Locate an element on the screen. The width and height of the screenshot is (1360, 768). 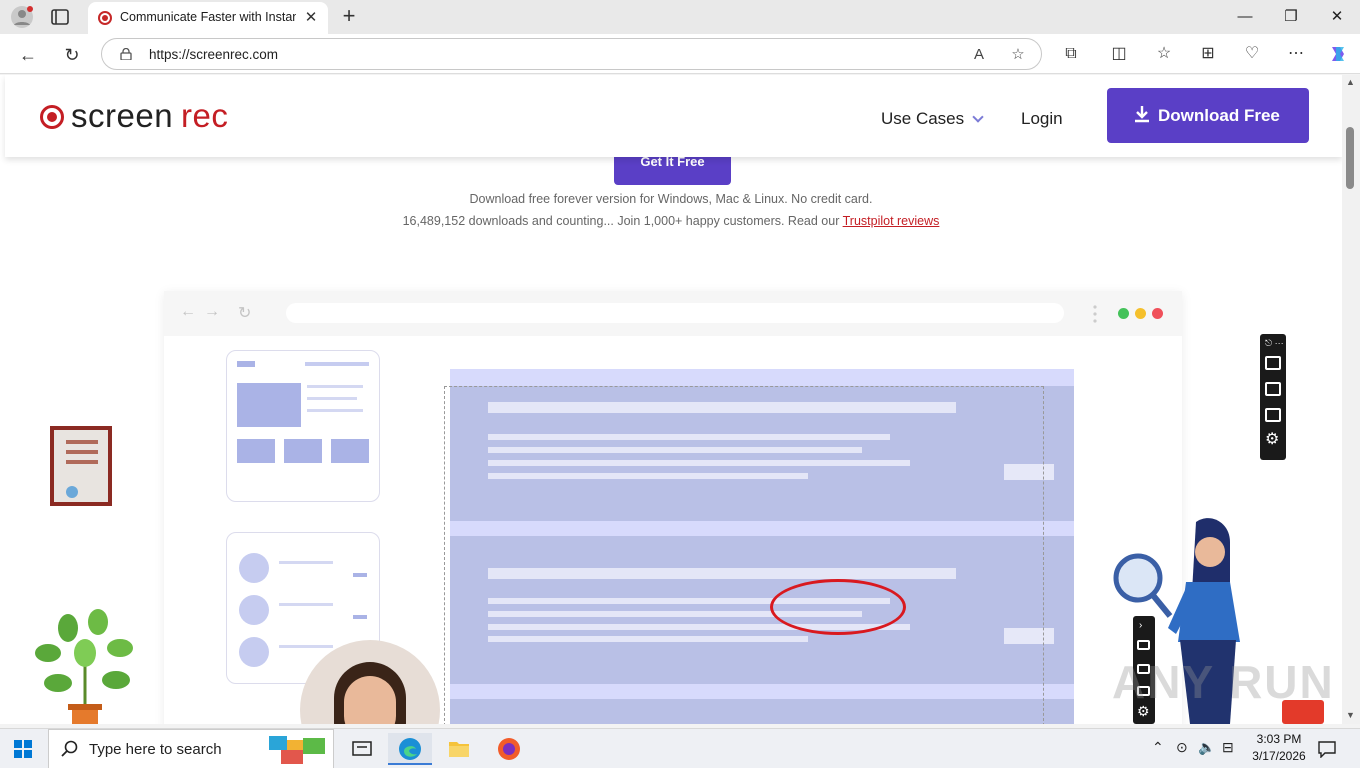
folder-icon is located at coordinates (459, 749).